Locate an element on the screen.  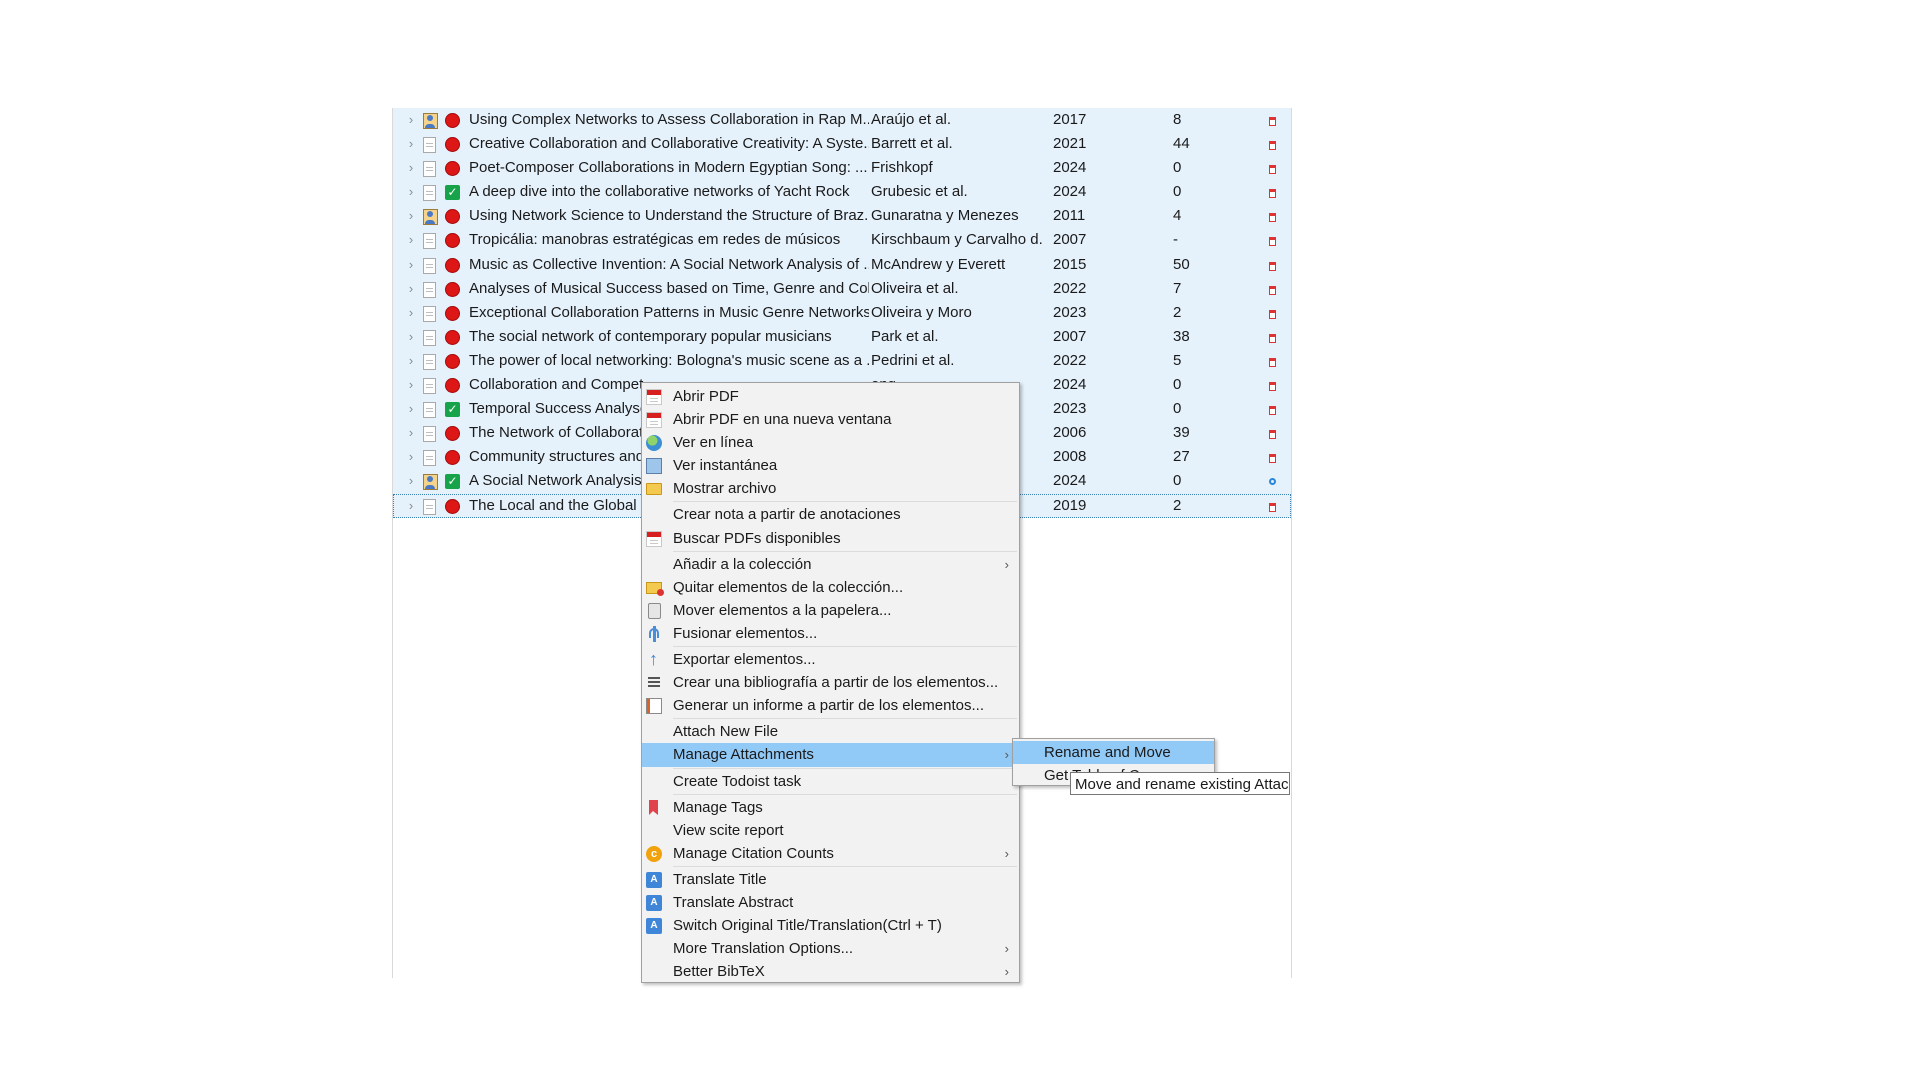
item-citation-count: 0 is located at coordinates (1177, 168).